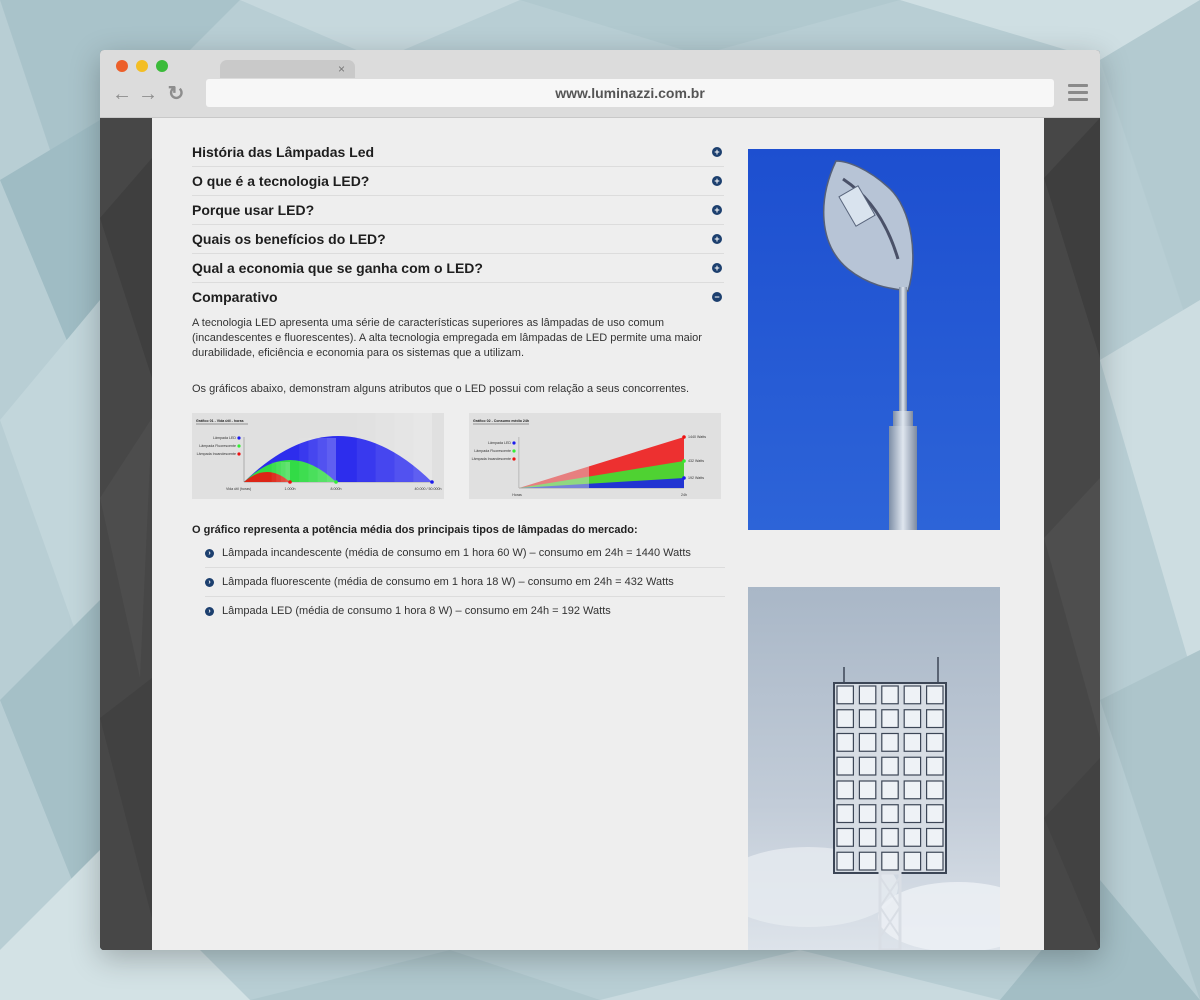 This screenshot has height=1000, width=1200. Describe the element at coordinates (162, 66) in the screenshot. I see `maximize-window-button` at that location.